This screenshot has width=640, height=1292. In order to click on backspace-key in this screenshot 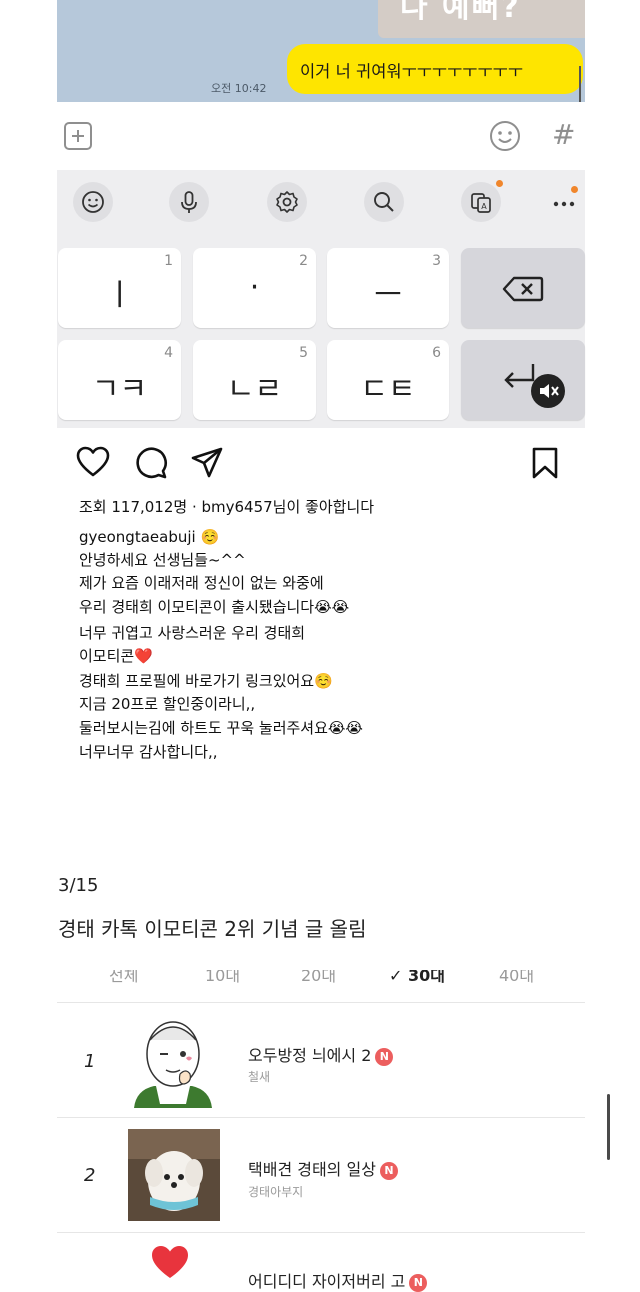, I will do `click(523, 288)`.